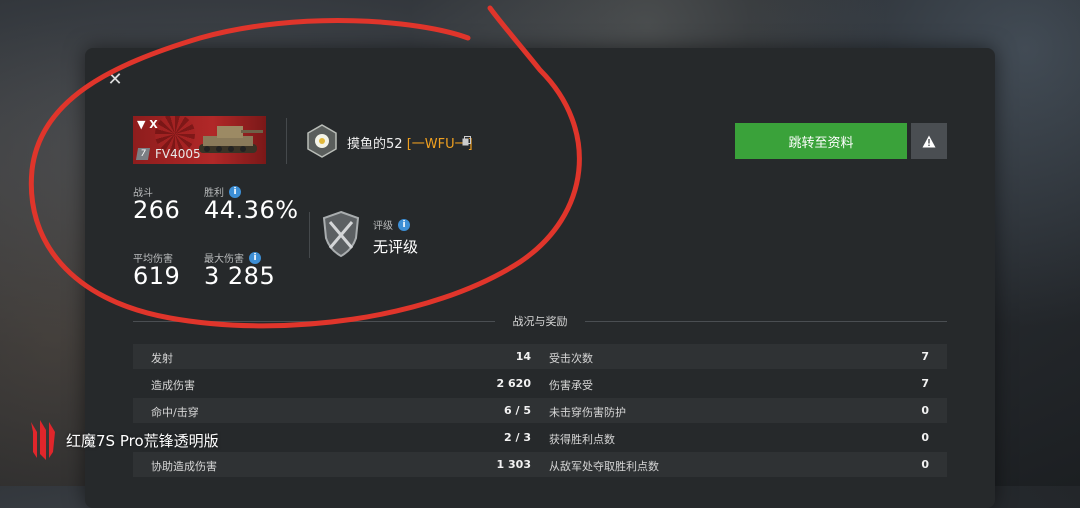  Describe the element at coordinates (571, 385) in the screenshot. I see `row-label: 伤害承受` at that location.